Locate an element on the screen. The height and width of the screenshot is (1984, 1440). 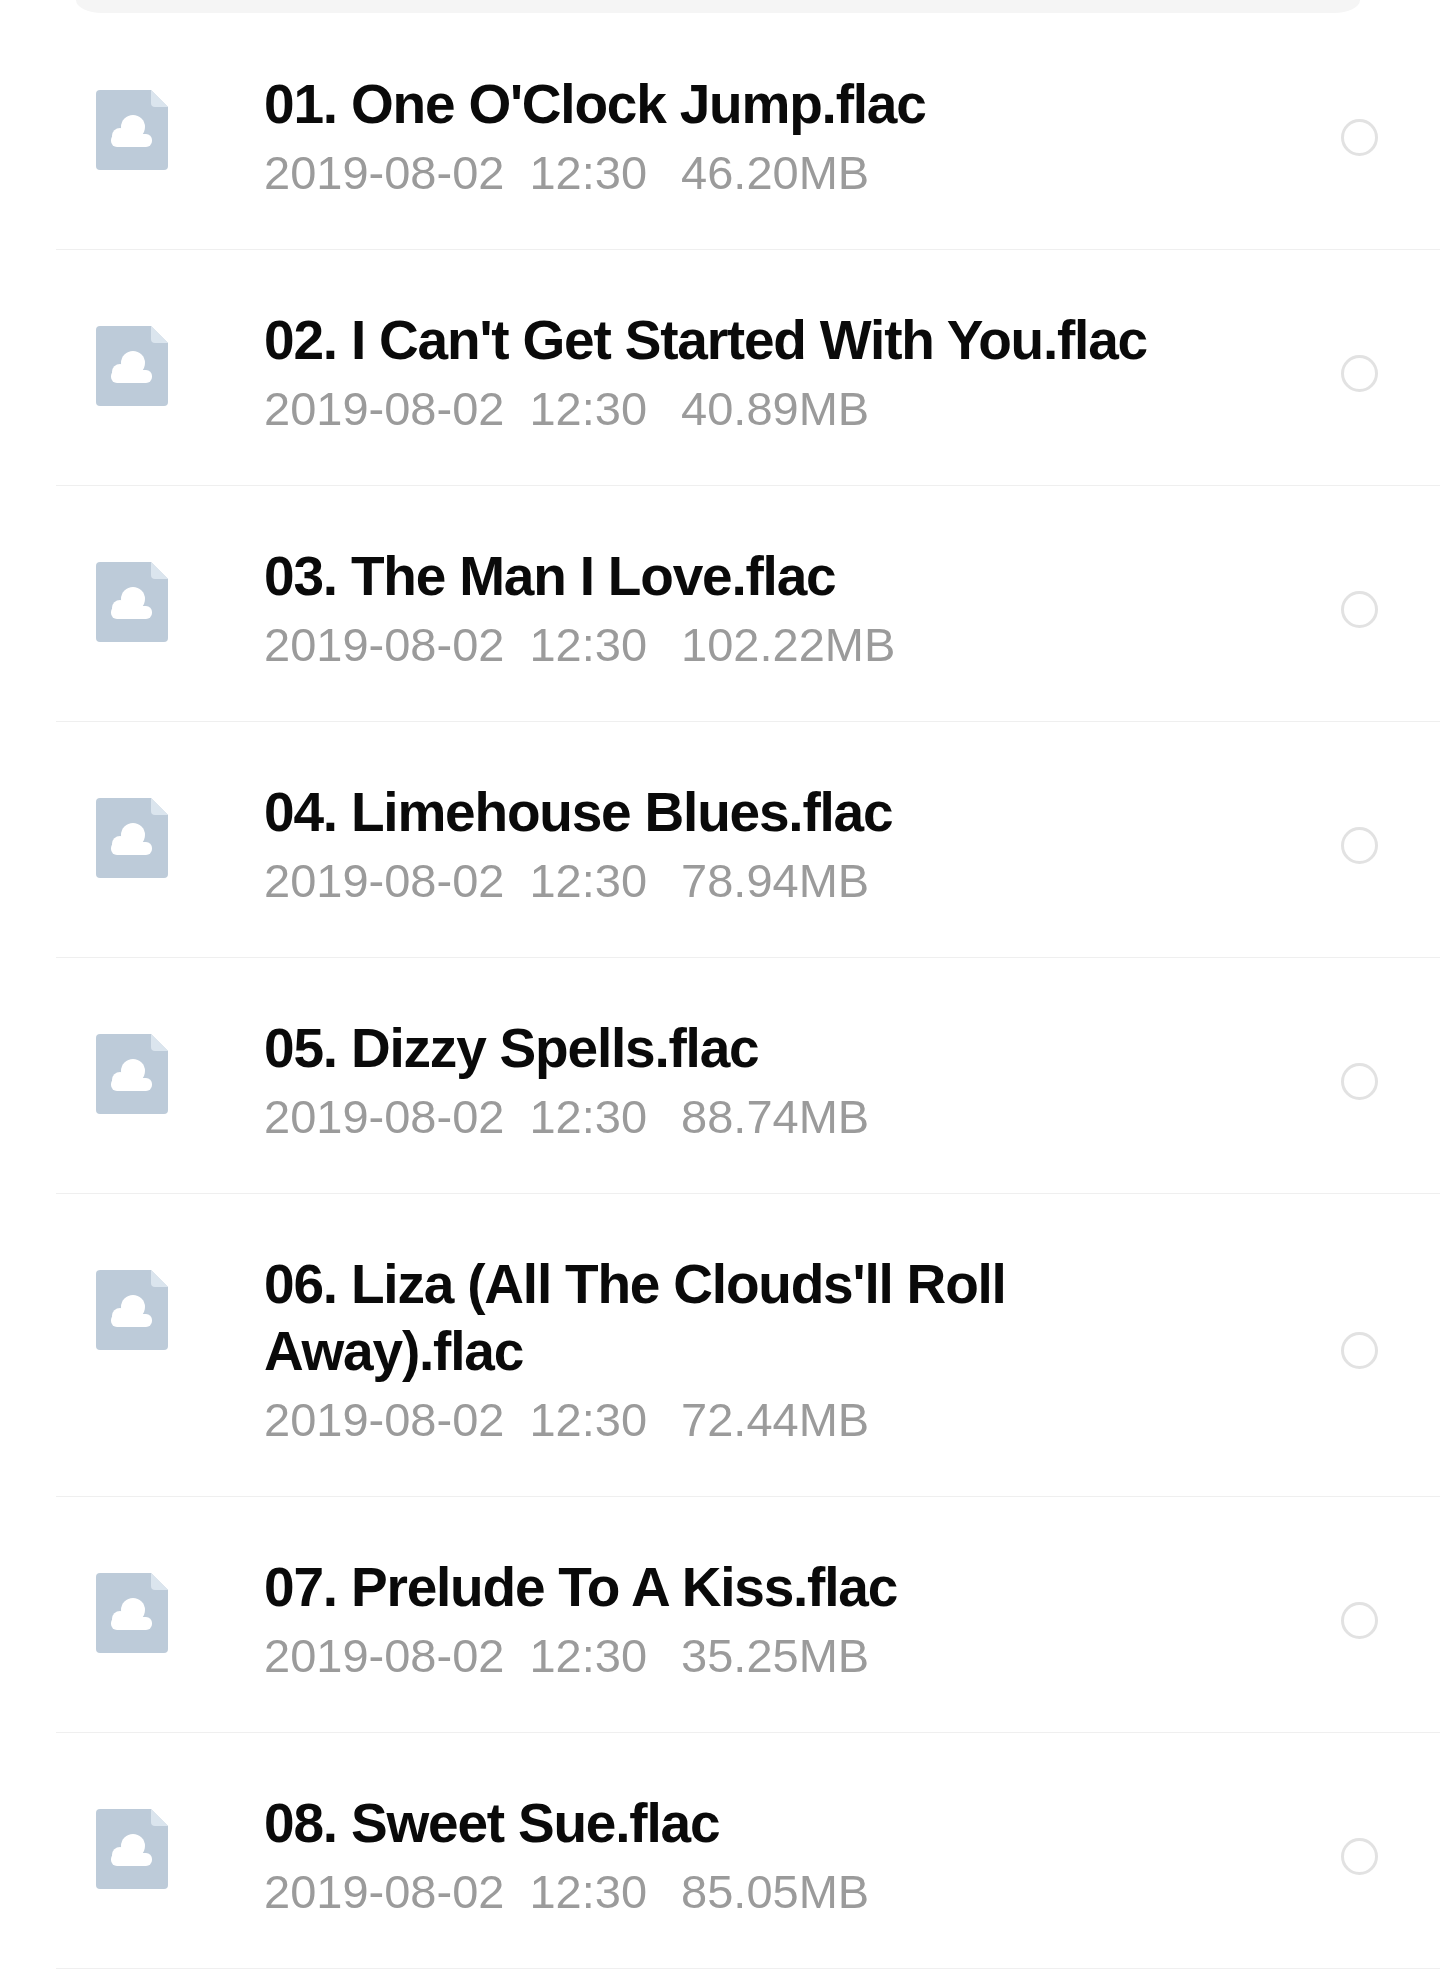
file-list-item: 07. Prelude To A Kiss.flac 2019-08-02 12:30 35.25MB is located at coordinates (748, 1615).